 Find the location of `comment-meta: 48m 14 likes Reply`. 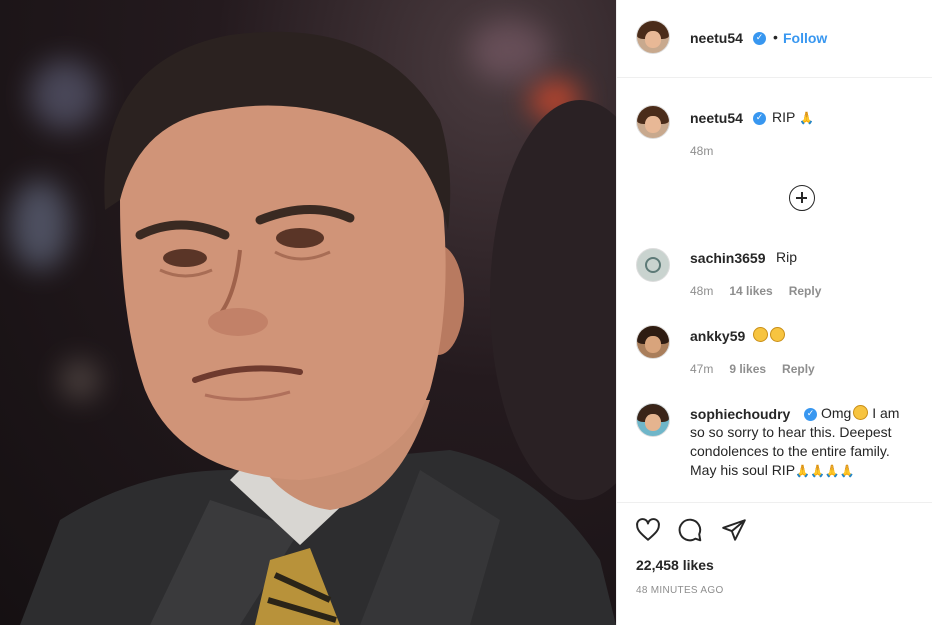

comment-meta: 48m 14 likes Reply is located at coordinates (755, 291).